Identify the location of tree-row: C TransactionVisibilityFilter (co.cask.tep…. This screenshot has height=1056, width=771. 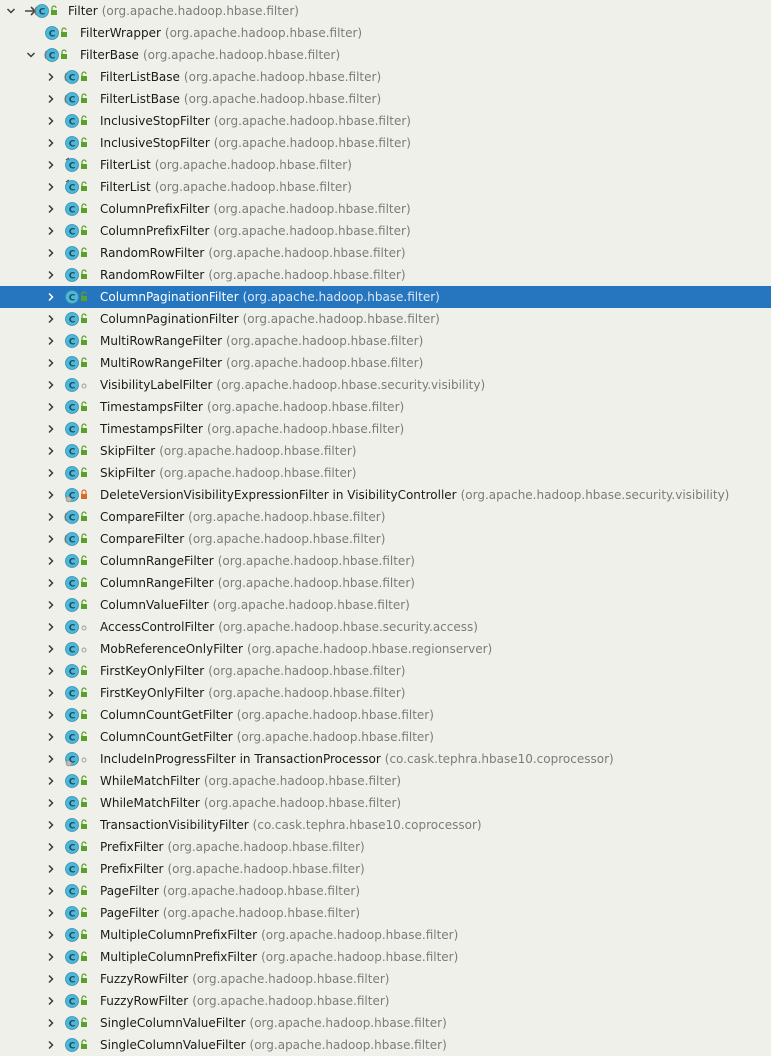
(385, 825).